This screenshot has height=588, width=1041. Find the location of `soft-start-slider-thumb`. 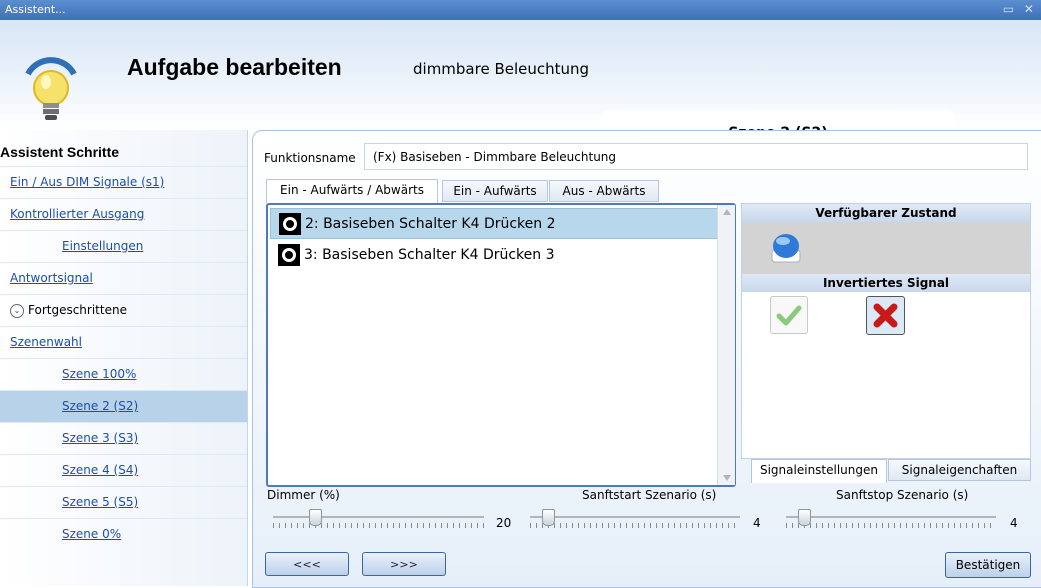

soft-start-slider-thumb is located at coordinates (548, 517).